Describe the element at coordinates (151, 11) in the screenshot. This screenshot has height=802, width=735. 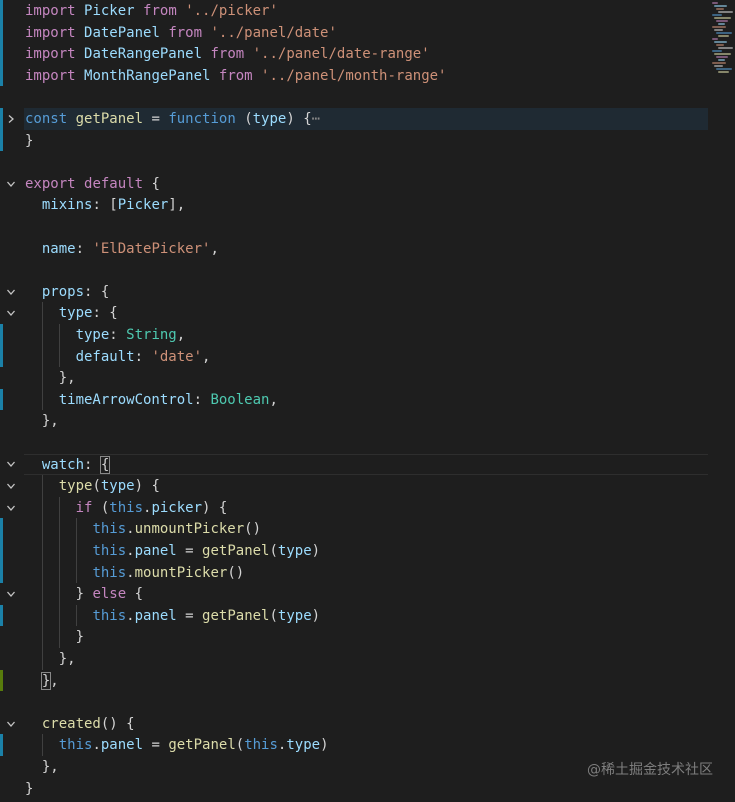
I see `code-line: import Picker from '../picker'` at that location.